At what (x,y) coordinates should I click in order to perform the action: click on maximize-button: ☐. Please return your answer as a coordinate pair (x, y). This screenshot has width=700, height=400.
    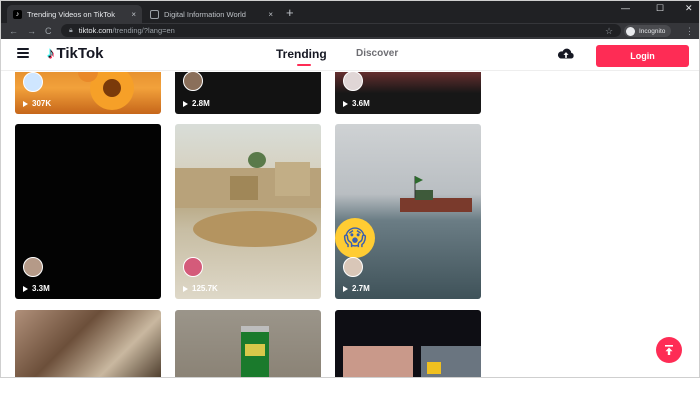
    Looking at the image, I should click on (660, 8).